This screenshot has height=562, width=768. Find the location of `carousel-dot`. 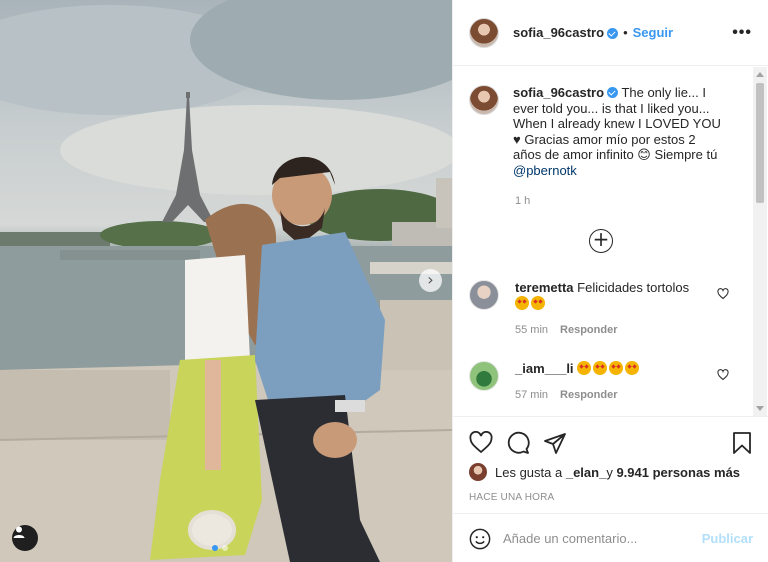

carousel-dot is located at coordinates (225, 548).